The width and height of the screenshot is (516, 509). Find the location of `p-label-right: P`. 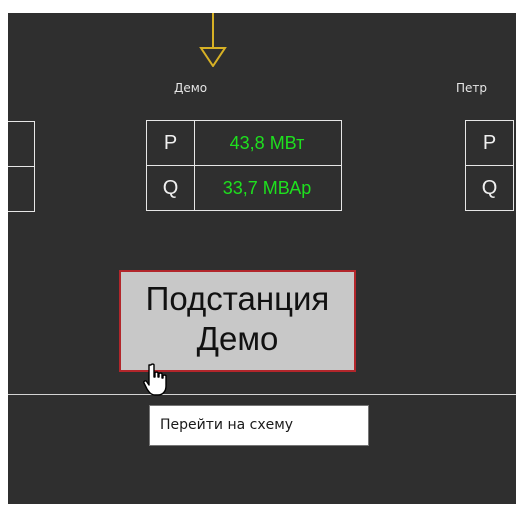

p-label-right: P is located at coordinates (489, 143).